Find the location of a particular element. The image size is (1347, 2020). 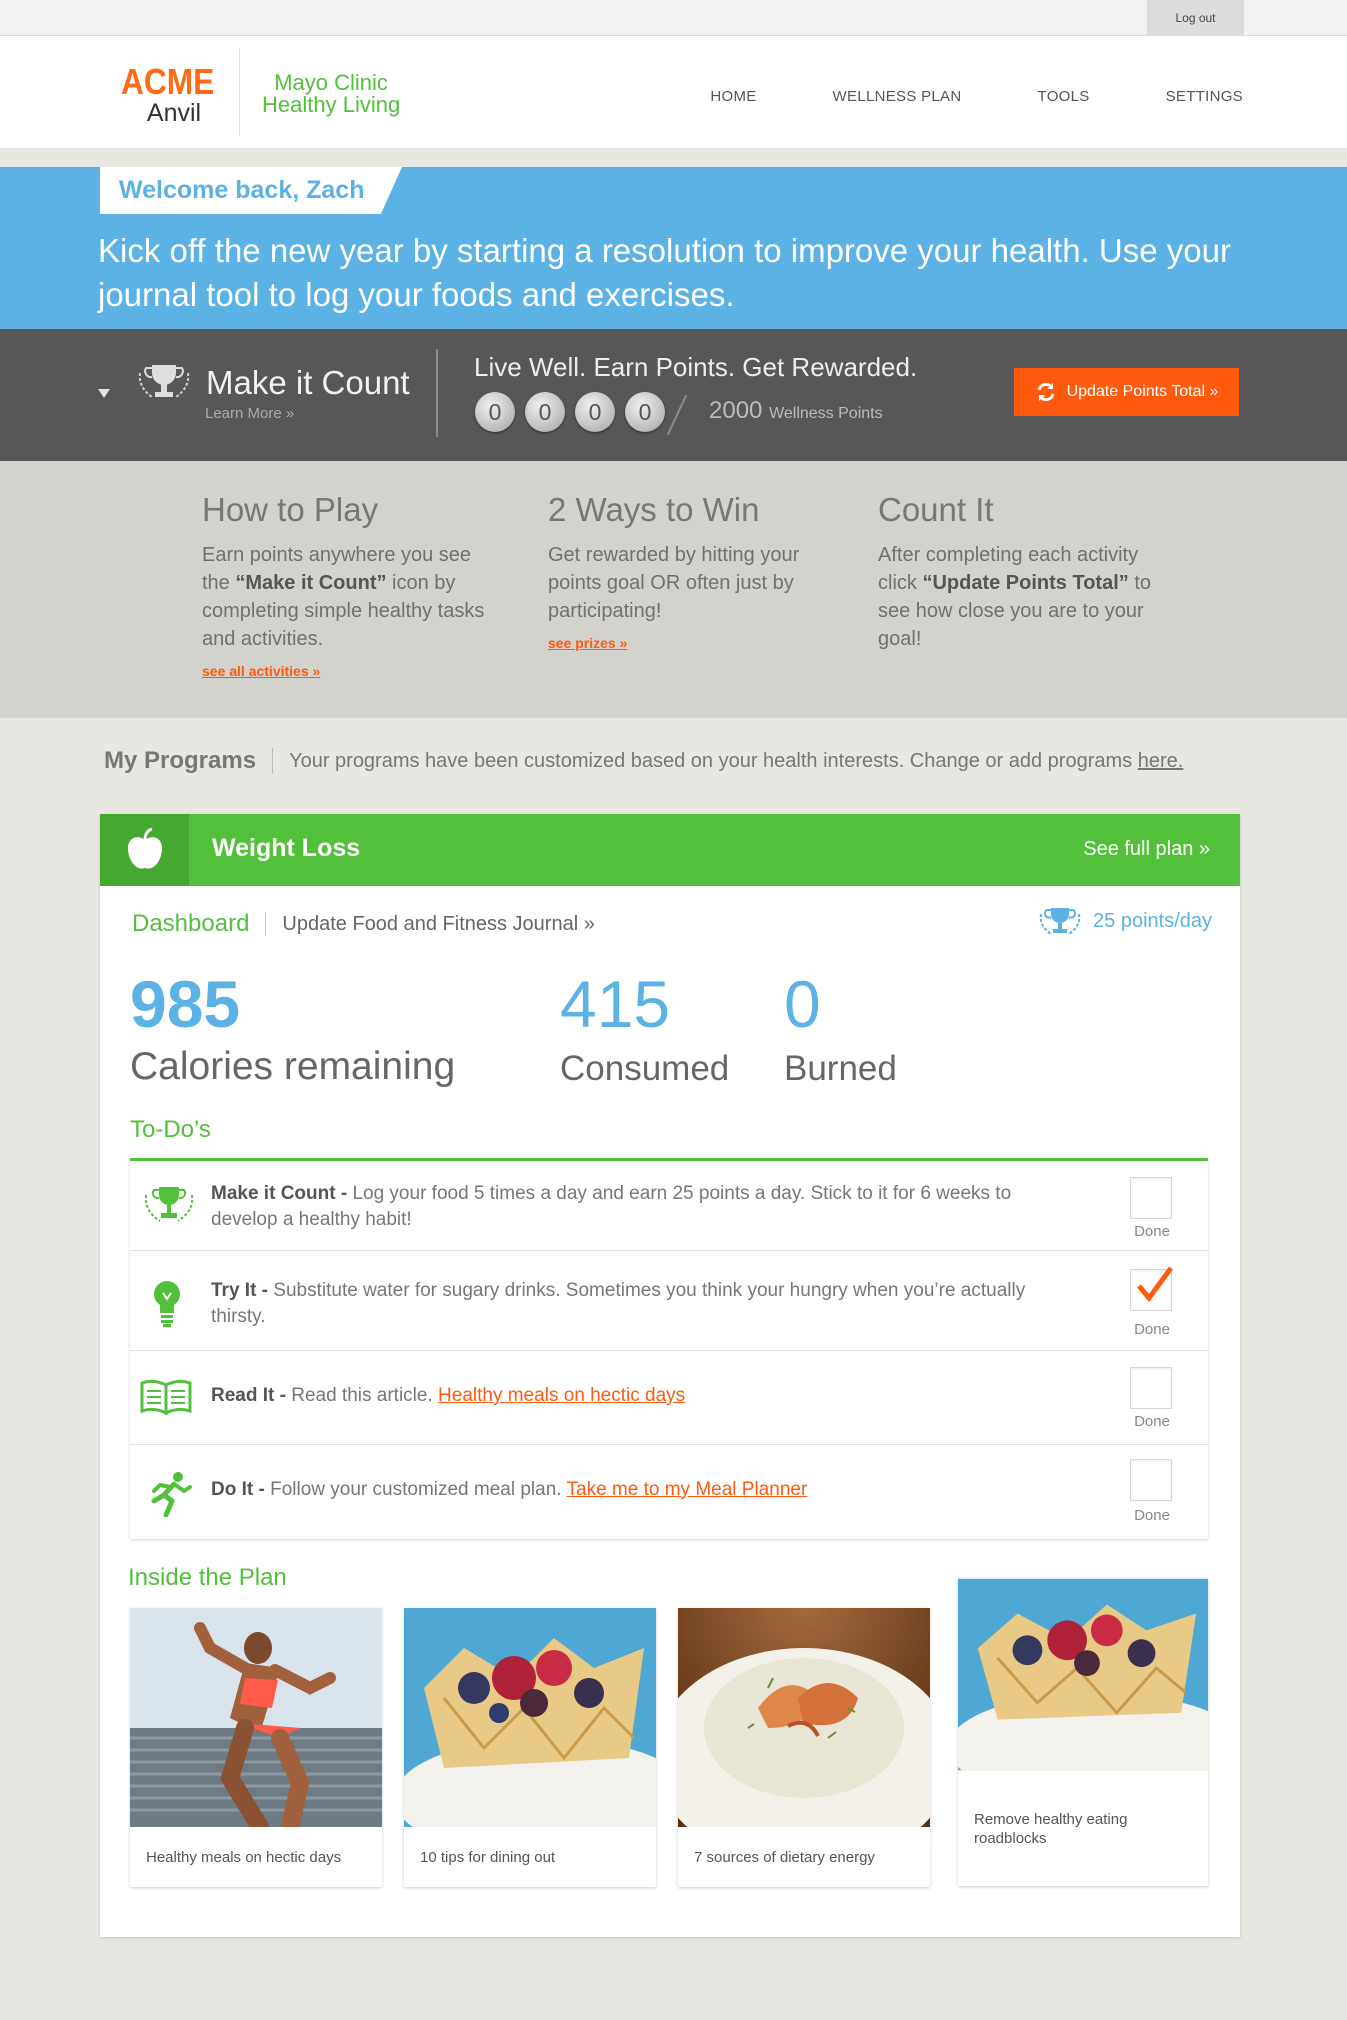

burned-stat: 0 Burned is located at coordinates (840, 1030).